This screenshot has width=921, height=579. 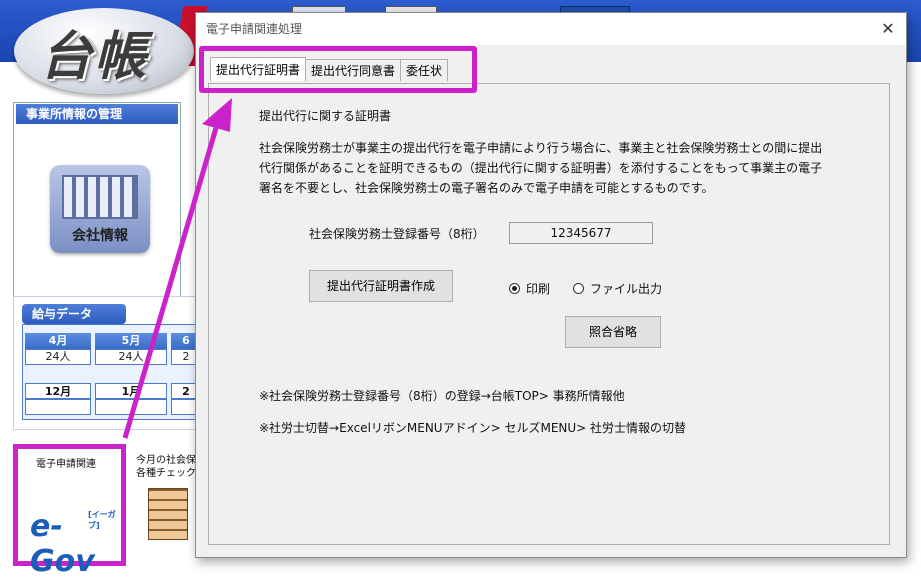 What do you see at coordinates (514, 288) in the screenshot?
I see `radio-print` at bounding box center [514, 288].